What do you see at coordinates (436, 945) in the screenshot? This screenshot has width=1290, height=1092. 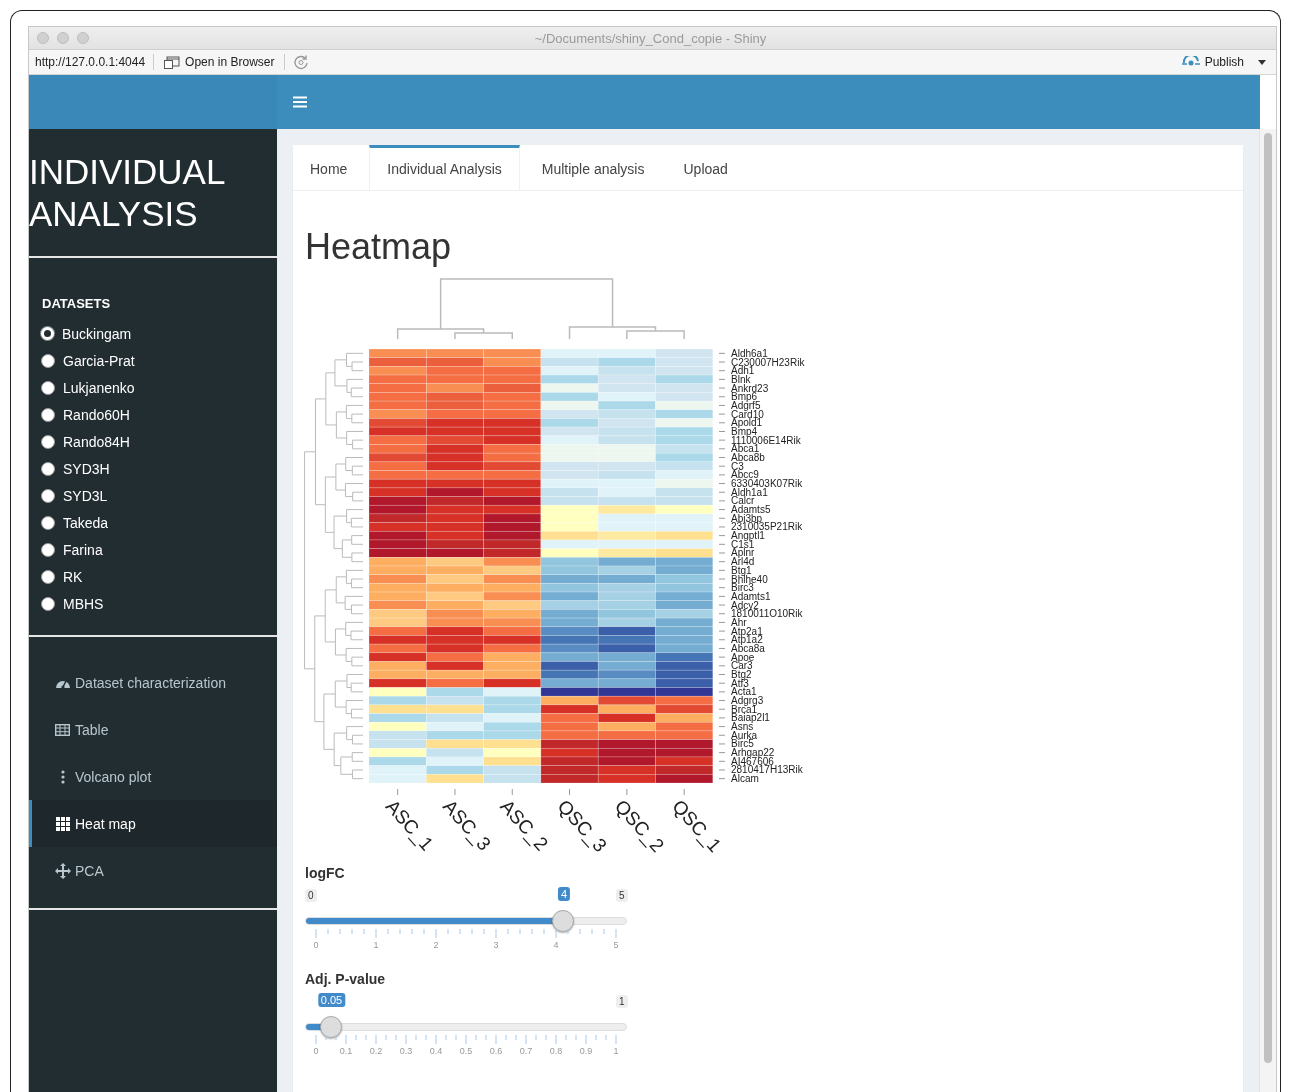 I see `slider-tick-label: 2` at bounding box center [436, 945].